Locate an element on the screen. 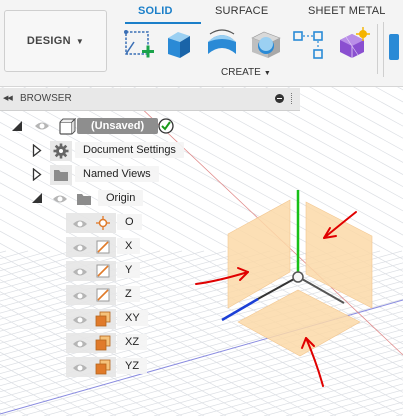 This screenshot has height=416, width=403. browser-item-label: Document Settings is located at coordinates (129, 150).